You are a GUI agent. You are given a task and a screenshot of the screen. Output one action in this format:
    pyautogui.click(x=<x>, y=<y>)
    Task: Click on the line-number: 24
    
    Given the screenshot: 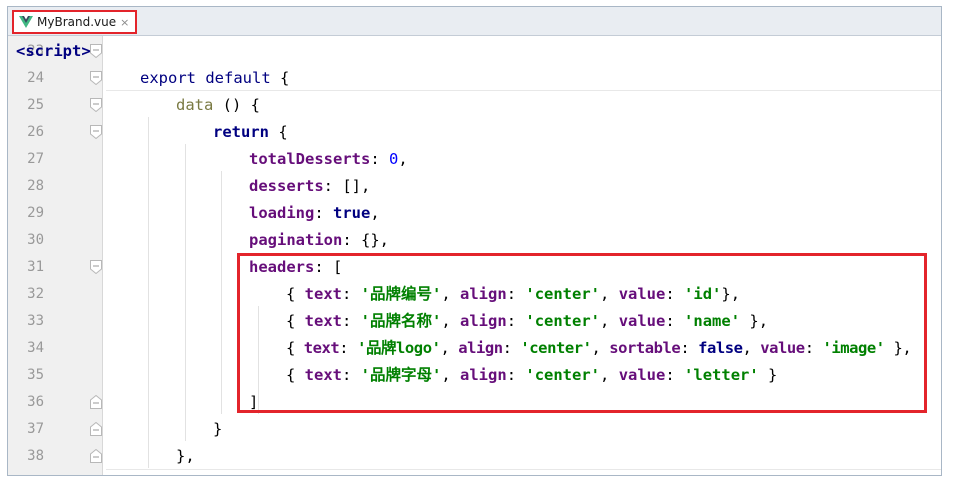 What is the action you would take?
    pyautogui.click(x=35, y=78)
    